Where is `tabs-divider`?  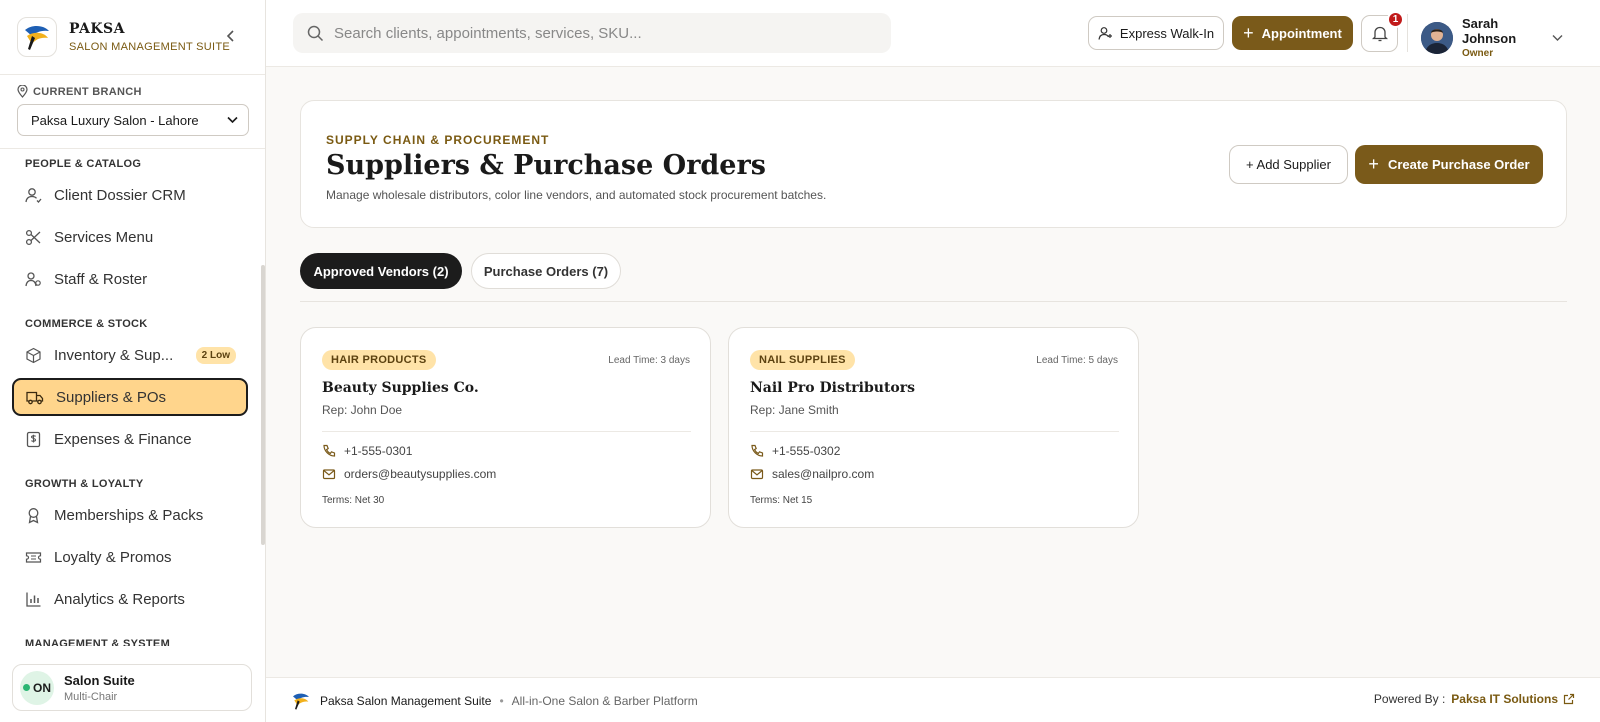 tabs-divider is located at coordinates (933, 301).